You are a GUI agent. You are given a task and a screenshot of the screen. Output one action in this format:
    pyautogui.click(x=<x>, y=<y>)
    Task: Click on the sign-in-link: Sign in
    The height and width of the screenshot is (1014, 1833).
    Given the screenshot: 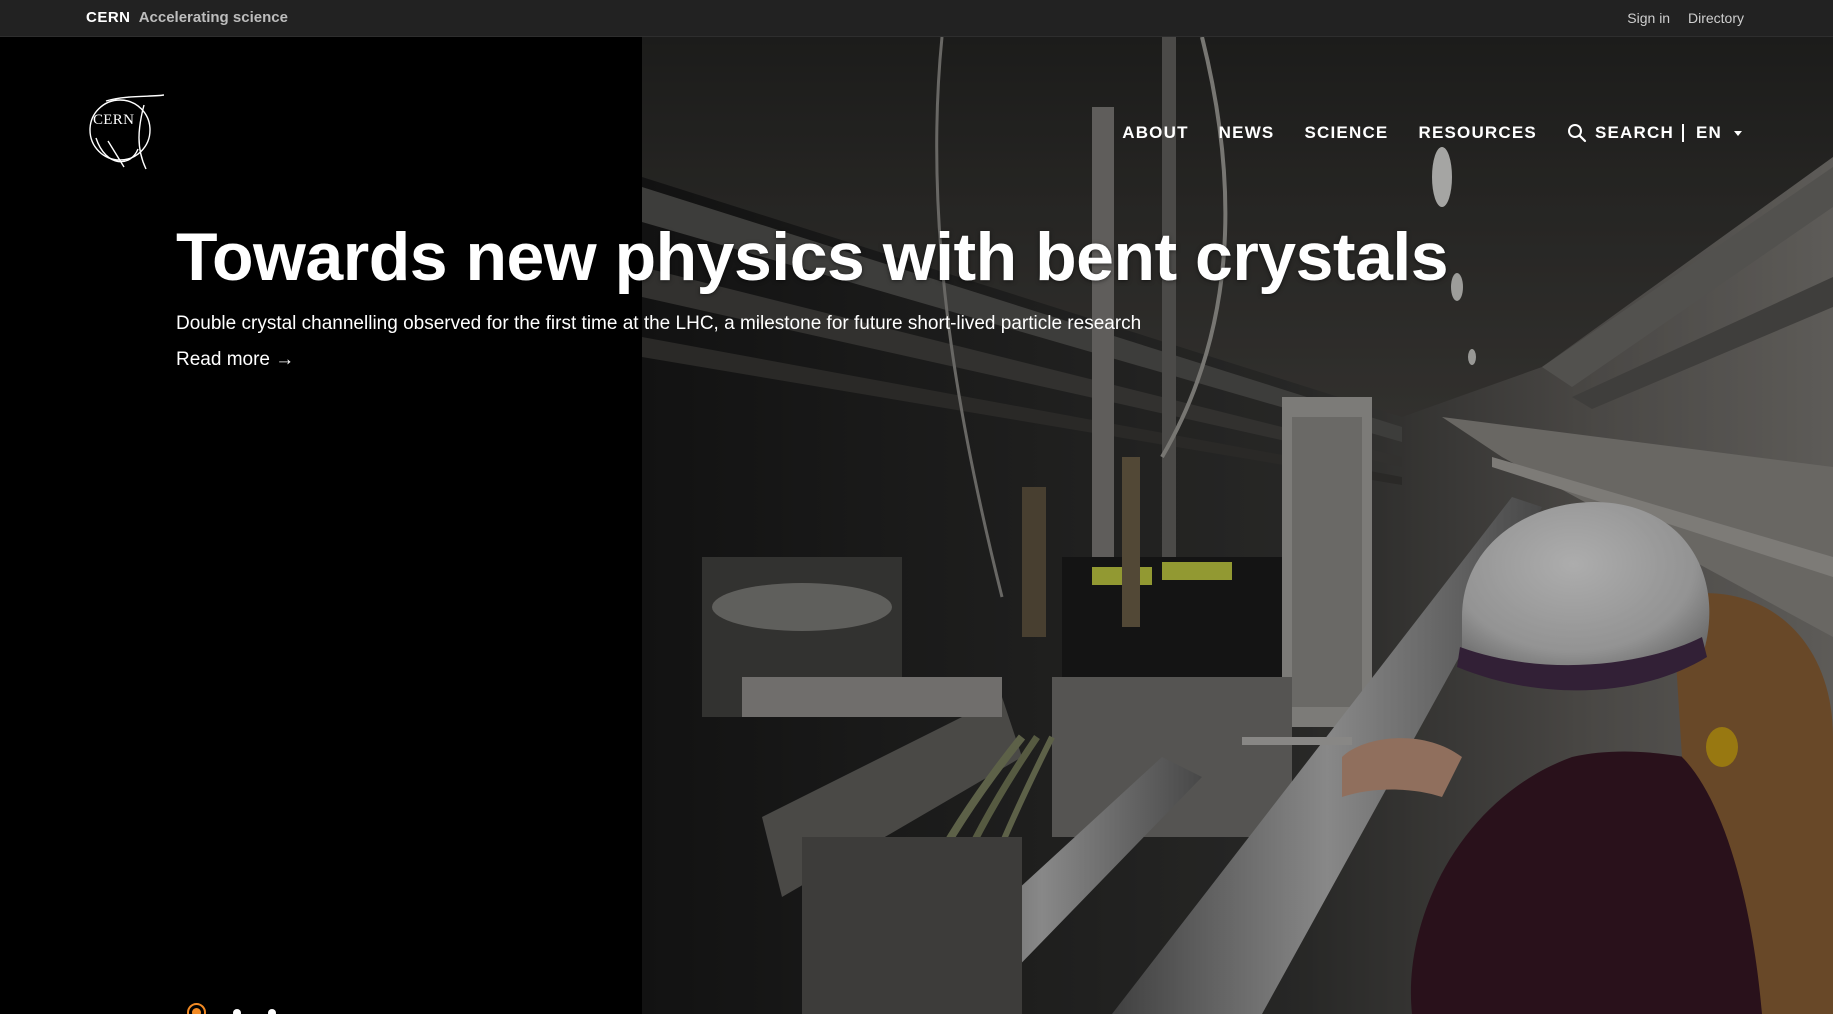 What is the action you would take?
    pyautogui.click(x=1648, y=18)
    